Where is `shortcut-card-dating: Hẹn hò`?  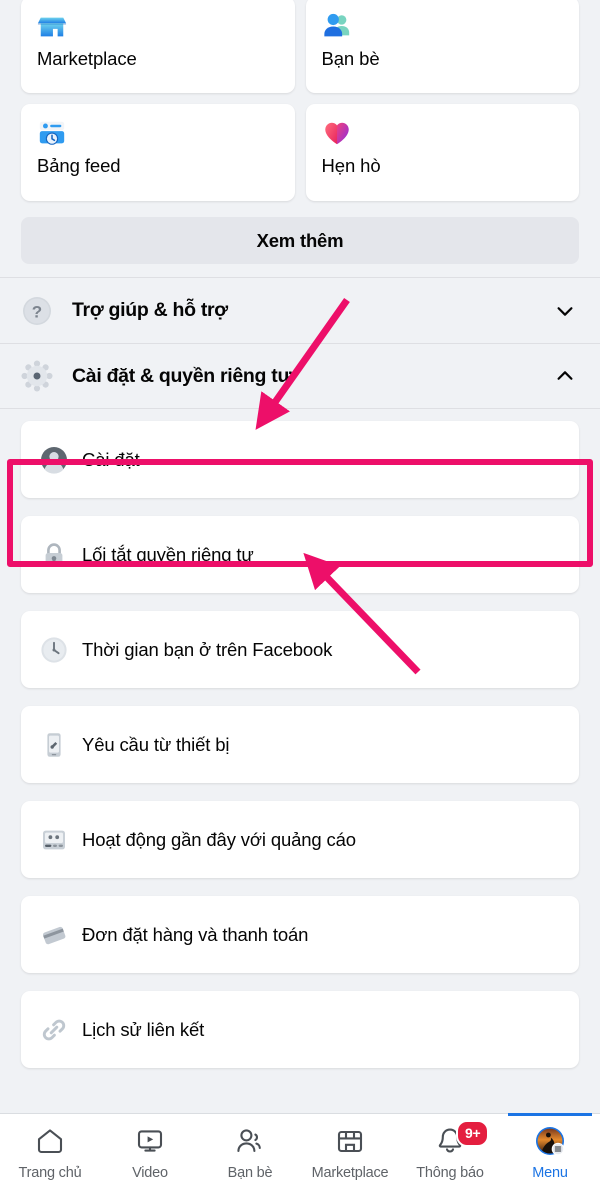
shortcut-card-dating: Hẹn hò is located at coordinates (442, 152).